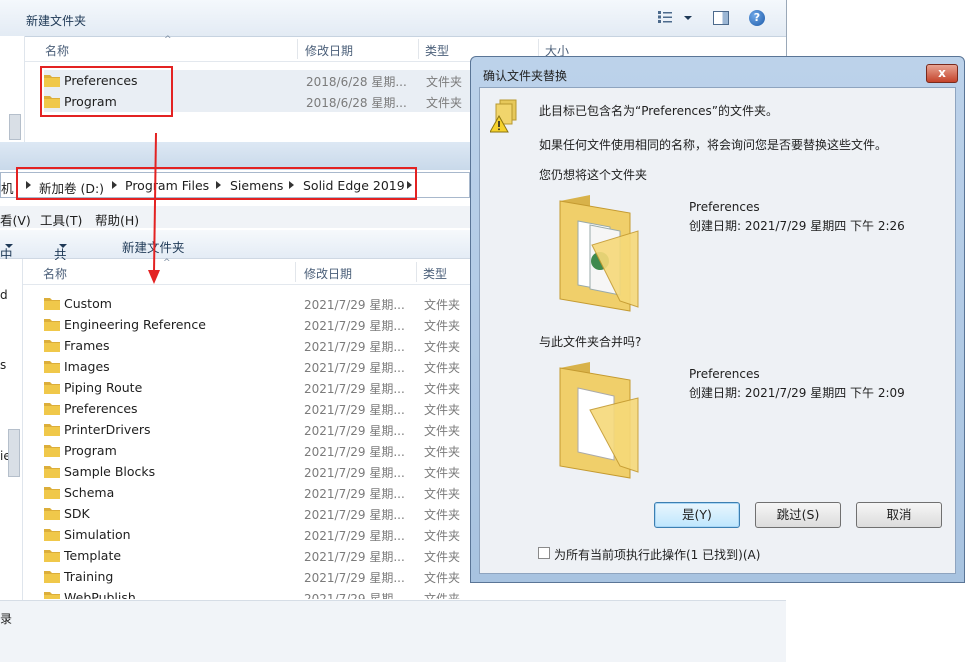 Image resolution: width=965 pixels, height=662 pixels. Describe the element at coordinates (657, 554) in the screenshot. I see `apply-all-label: 为所有当前项执行此操作(1 已找到)(A)` at that location.